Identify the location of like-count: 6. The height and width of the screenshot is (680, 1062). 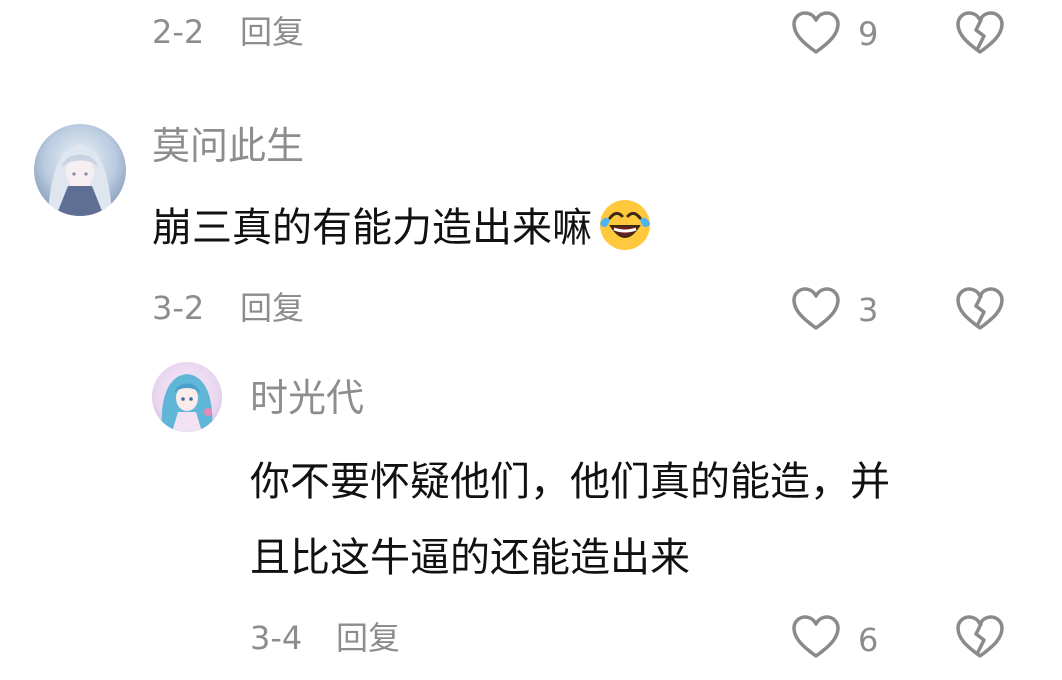
(868, 640).